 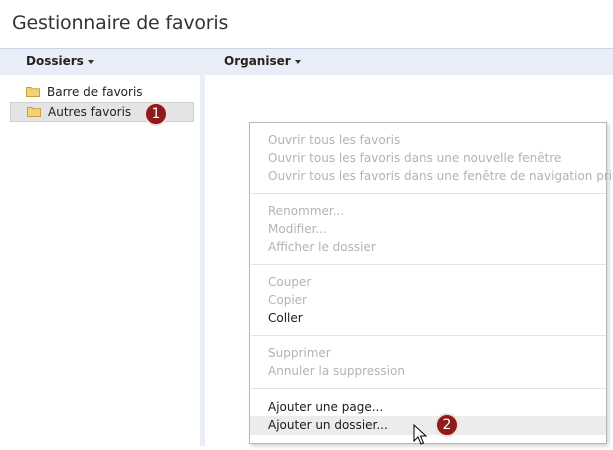 What do you see at coordinates (306, 61) in the screenshot?
I see `toolbar: Dossiers Organiser` at bounding box center [306, 61].